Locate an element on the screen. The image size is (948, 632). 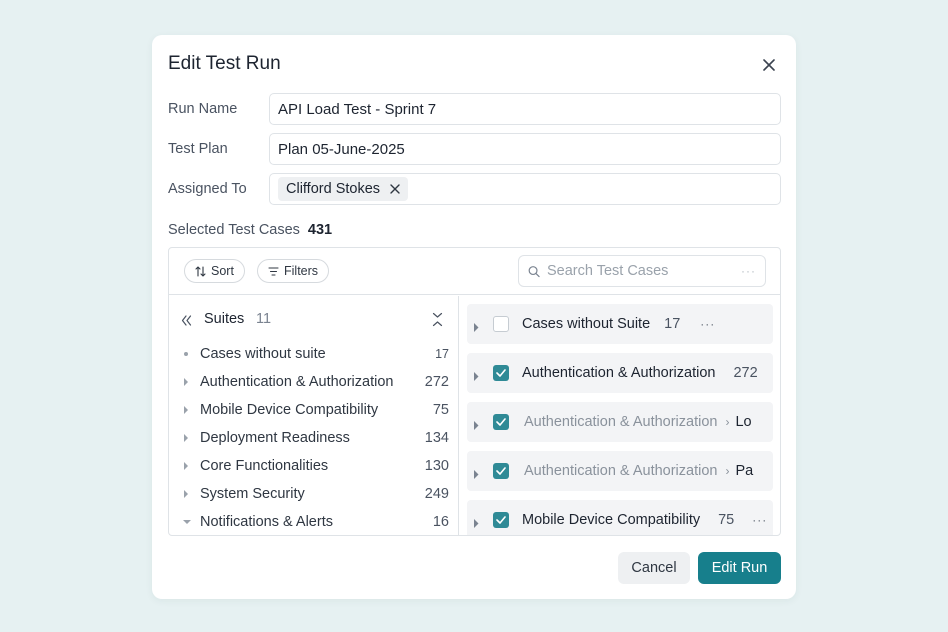
collapse-all-icon is located at coordinates (437, 322).